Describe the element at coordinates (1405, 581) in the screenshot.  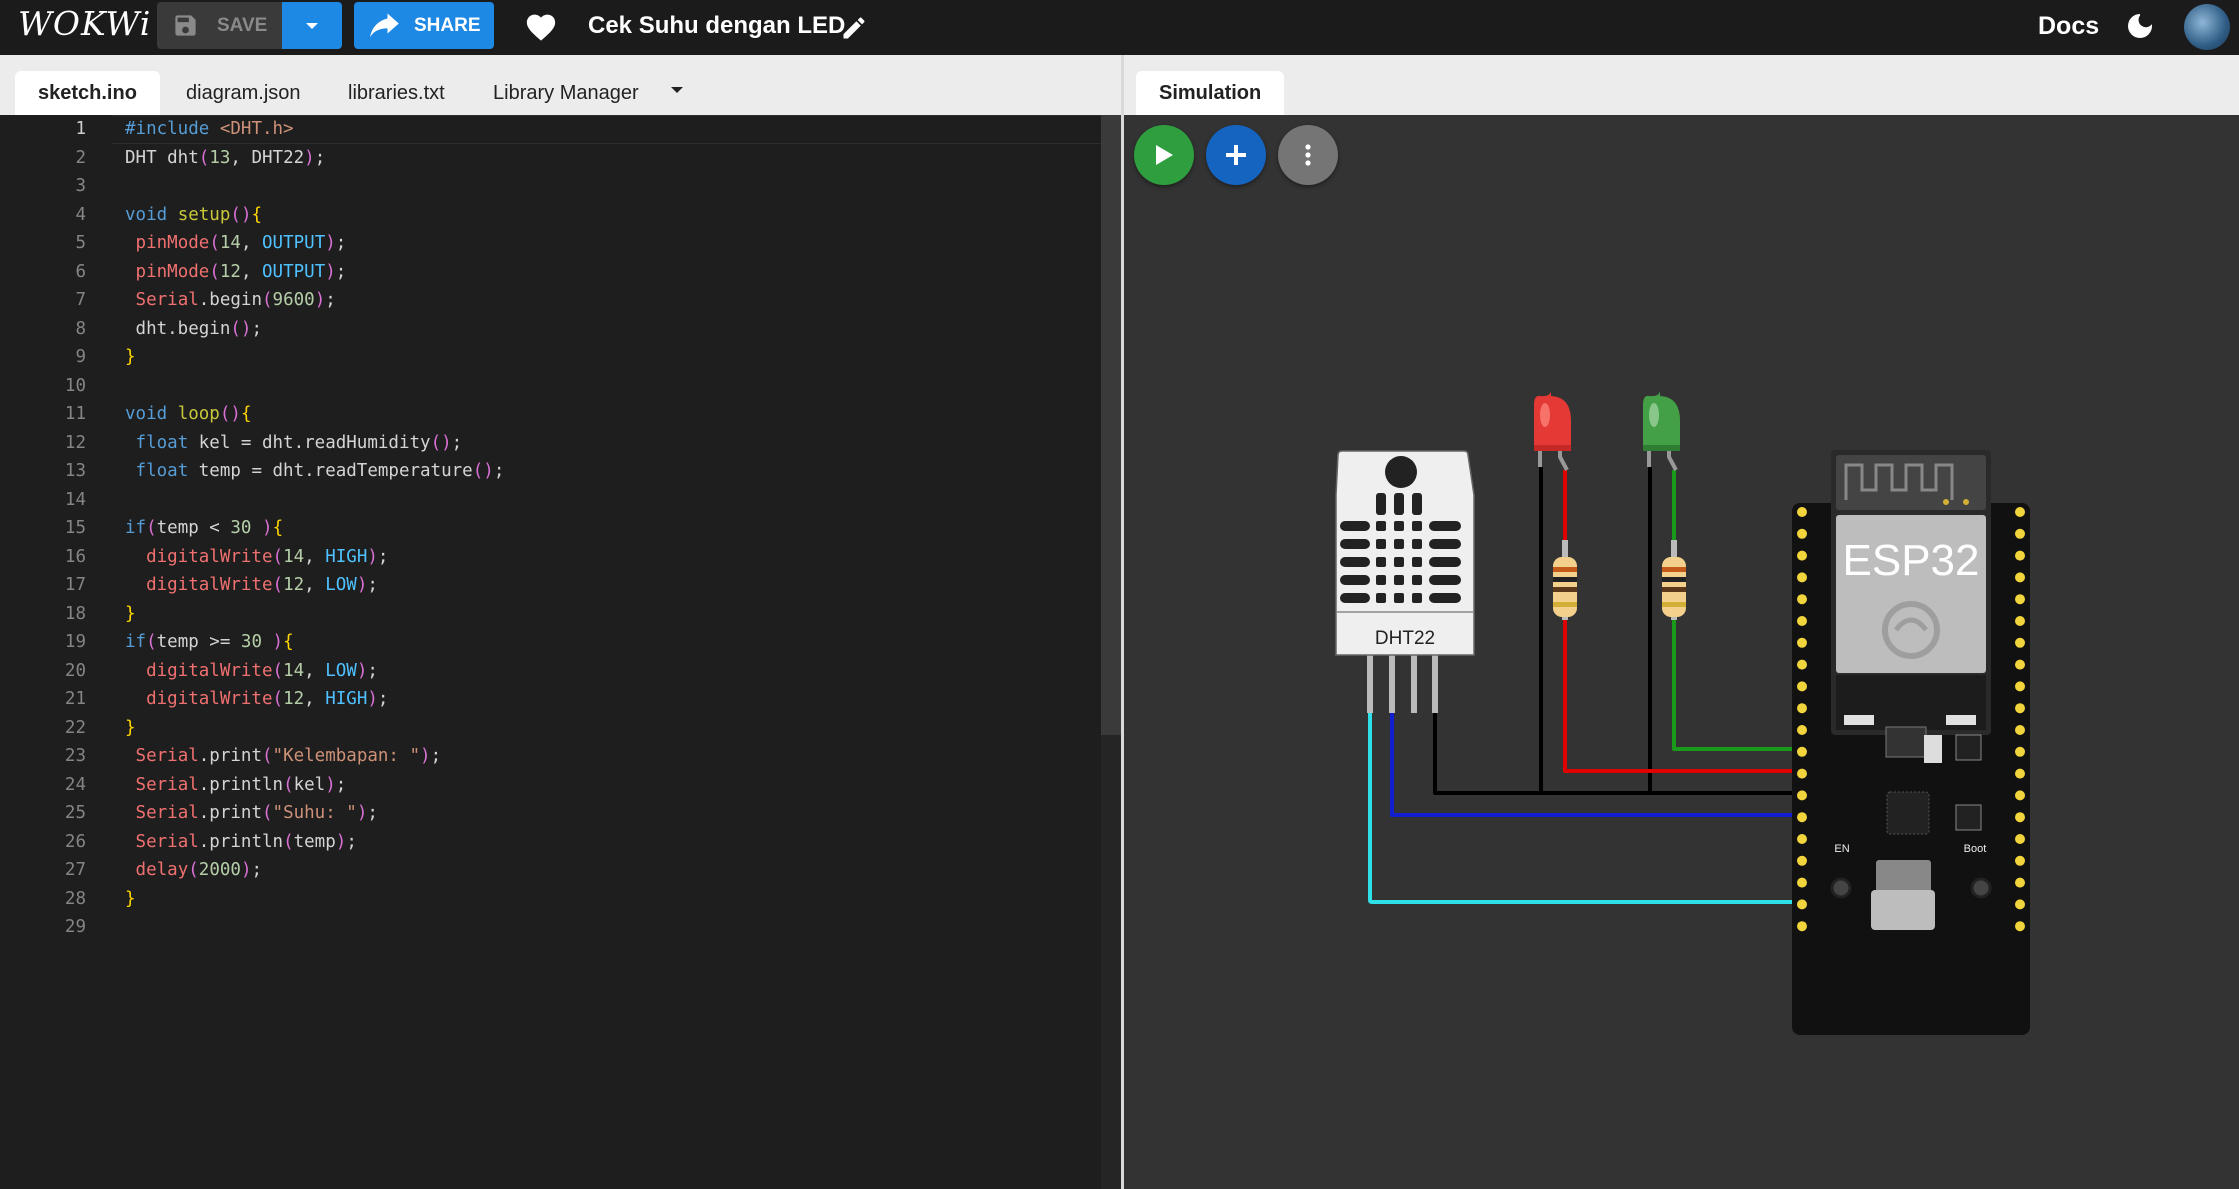
I see `dht22-sensor: DHT22` at that location.